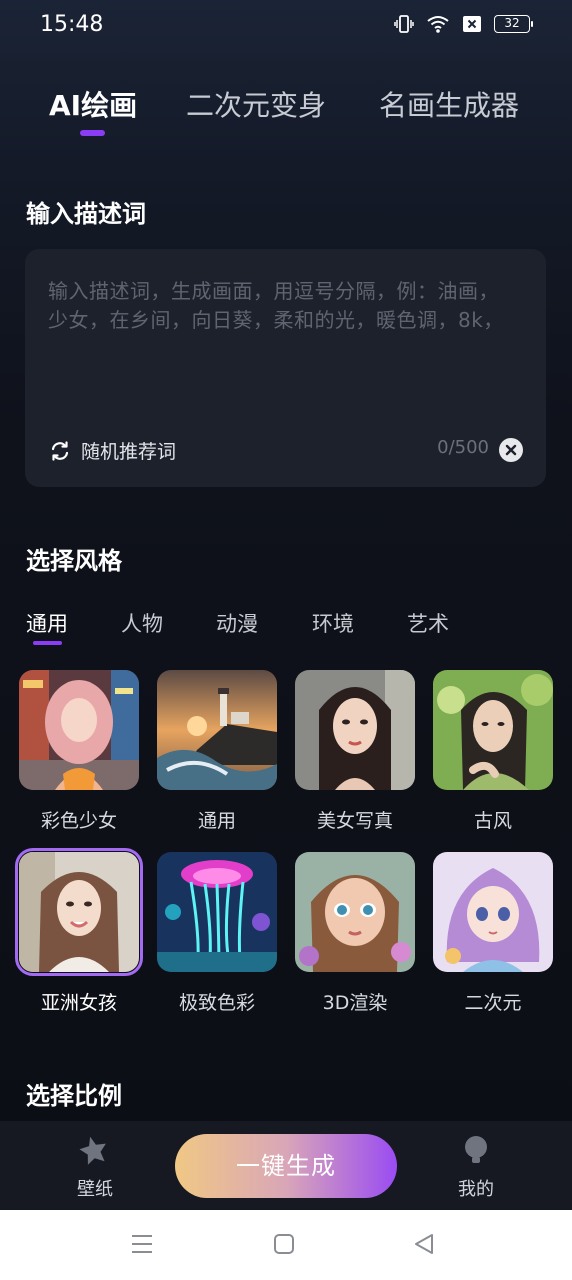 The image size is (572, 1280). Describe the element at coordinates (78, 821) in the screenshot. I see `style-item-label: 彩色少女` at that location.